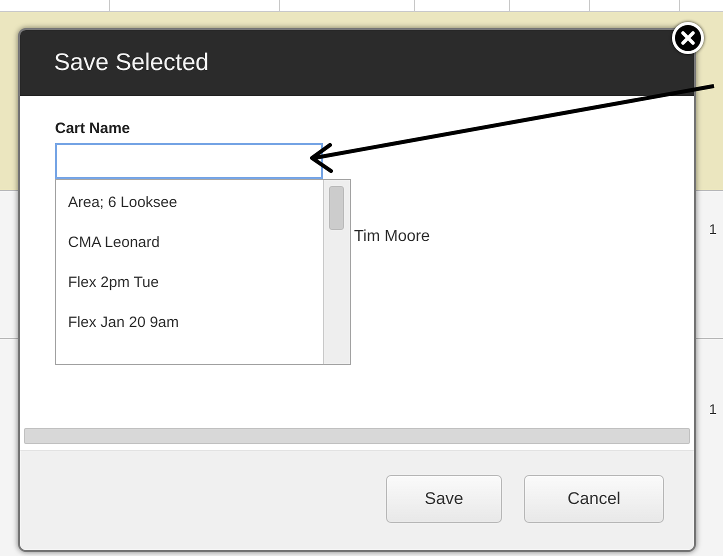 This screenshot has width=723, height=556. Describe the element at coordinates (336, 208) in the screenshot. I see `scrollbar-thumb` at that location.